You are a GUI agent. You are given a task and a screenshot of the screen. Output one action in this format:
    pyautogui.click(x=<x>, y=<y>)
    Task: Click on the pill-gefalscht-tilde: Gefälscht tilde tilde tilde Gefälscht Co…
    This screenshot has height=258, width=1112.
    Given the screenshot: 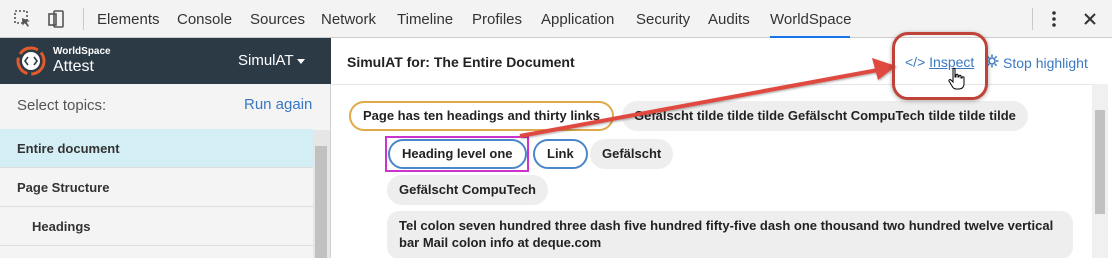 What is the action you would take?
    pyautogui.click(x=825, y=116)
    